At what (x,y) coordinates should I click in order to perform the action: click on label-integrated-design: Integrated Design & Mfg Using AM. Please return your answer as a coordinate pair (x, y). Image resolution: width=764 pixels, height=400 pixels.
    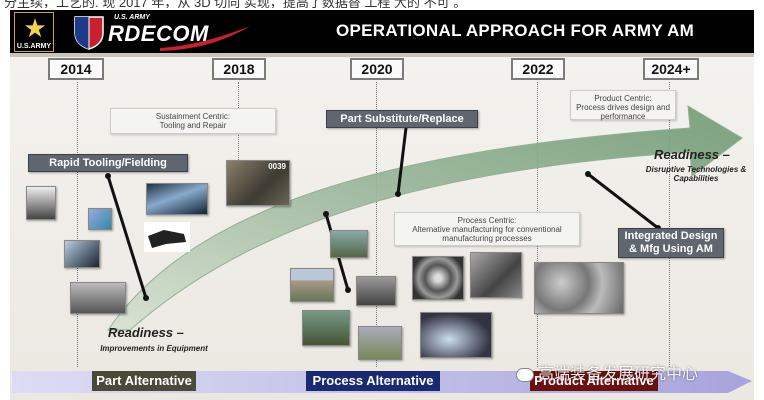
    Looking at the image, I should click on (671, 243).